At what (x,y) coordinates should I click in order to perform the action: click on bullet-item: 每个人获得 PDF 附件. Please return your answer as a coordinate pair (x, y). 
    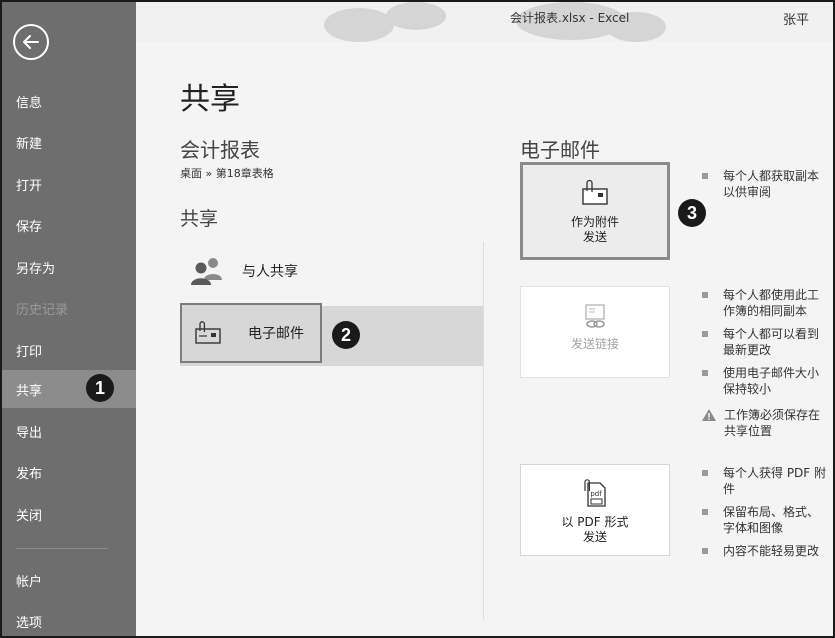
    Looking at the image, I should click on (764, 481).